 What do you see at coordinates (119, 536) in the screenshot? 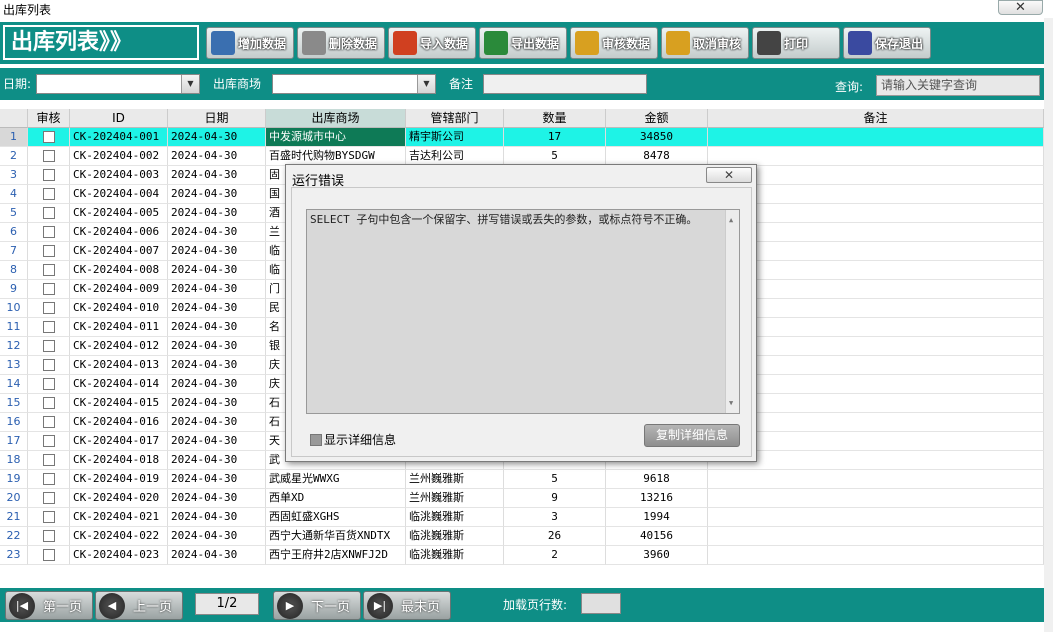
I see `id-cell: CK-202404-022` at bounding box center [119, 536].